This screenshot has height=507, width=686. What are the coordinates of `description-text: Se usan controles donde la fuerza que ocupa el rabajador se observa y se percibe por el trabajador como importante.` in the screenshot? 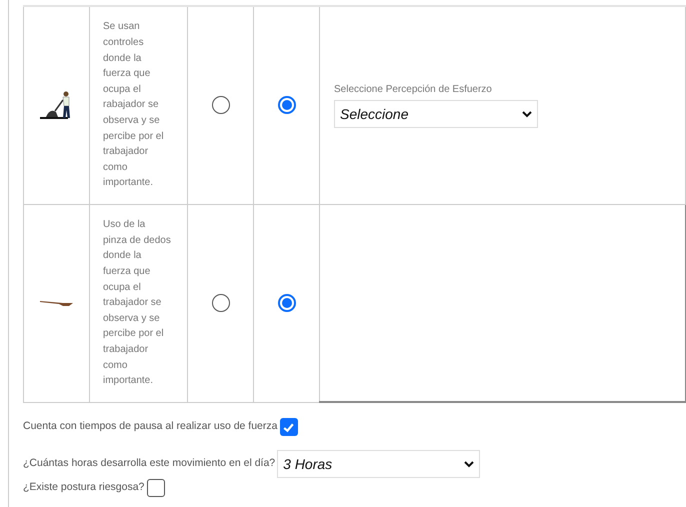 It's located at (134, 105).